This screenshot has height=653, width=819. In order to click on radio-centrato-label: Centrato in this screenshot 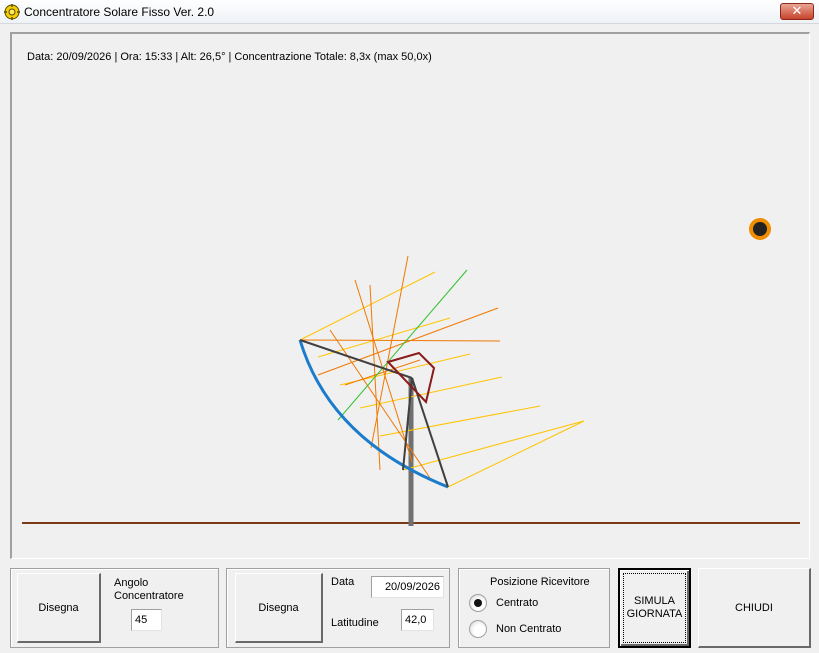, I will do `click(517, 603)`.